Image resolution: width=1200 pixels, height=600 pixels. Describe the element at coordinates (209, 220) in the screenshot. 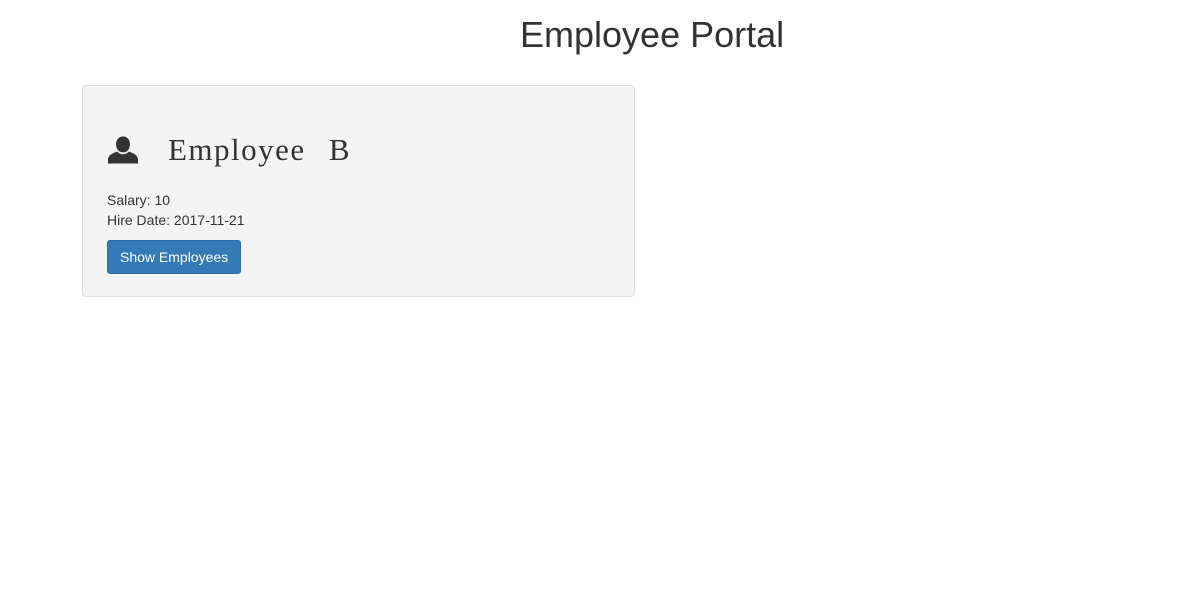

I see `hire-date-value: 2017-11-21` at that location.